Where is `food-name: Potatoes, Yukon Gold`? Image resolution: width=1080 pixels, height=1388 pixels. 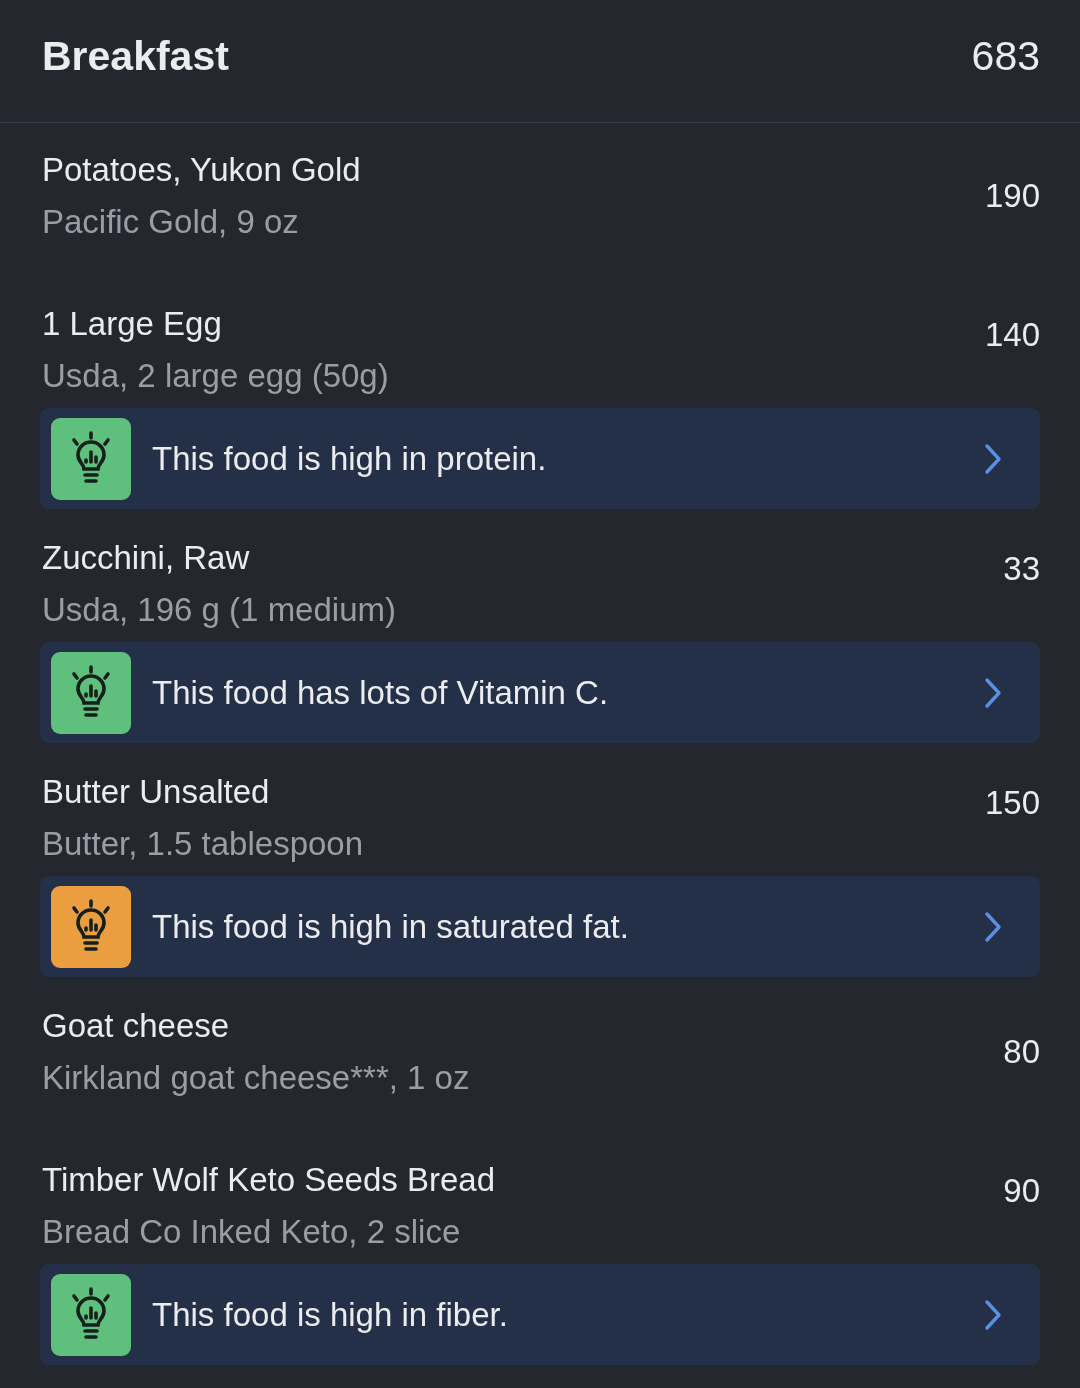
food-name: Potatoes, Yukon Gold is located at coordinates (201, 170).